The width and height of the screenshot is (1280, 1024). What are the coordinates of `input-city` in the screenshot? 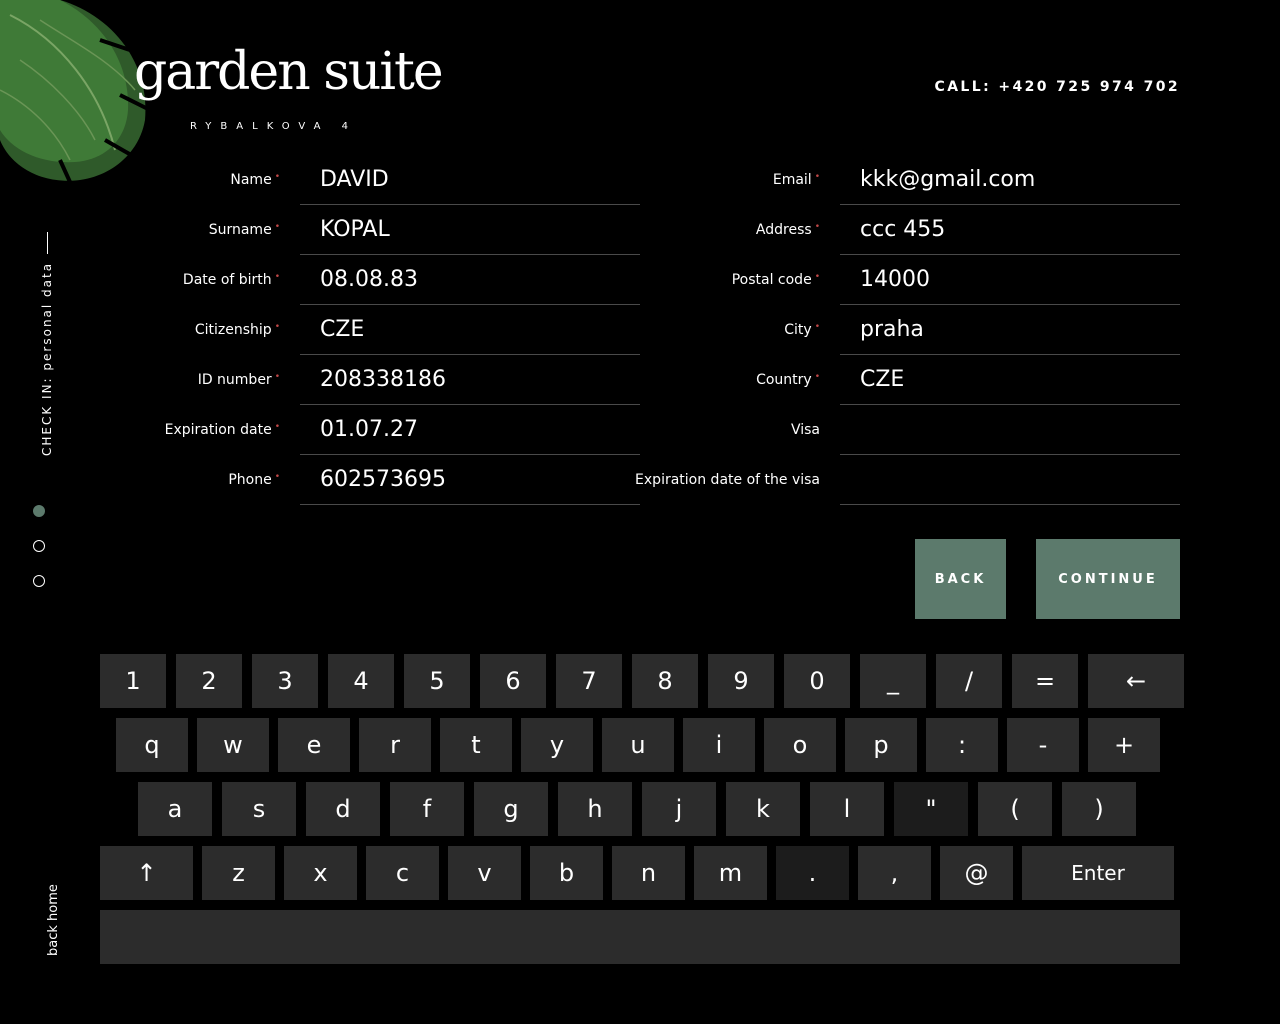 It's located at (1010, 329).